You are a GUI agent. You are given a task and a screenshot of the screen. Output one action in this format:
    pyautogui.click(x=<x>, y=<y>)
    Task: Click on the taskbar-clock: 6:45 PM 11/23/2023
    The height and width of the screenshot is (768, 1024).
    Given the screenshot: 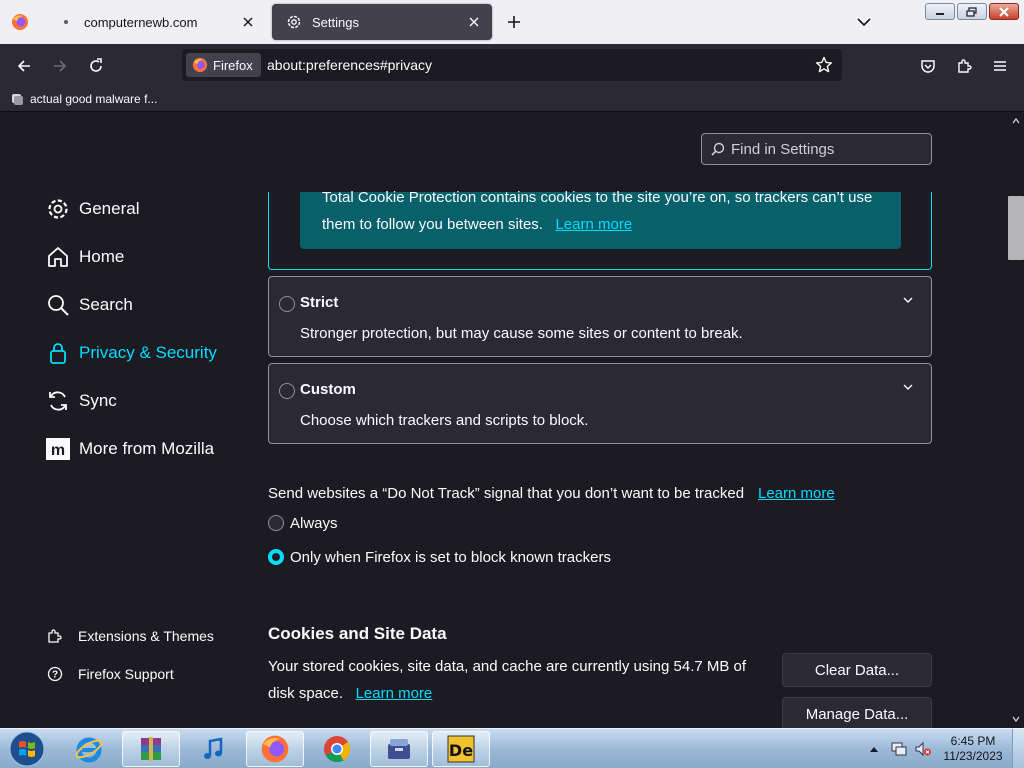 What is the action you would take?
    pyautogui.click(x=973, y=749)
    